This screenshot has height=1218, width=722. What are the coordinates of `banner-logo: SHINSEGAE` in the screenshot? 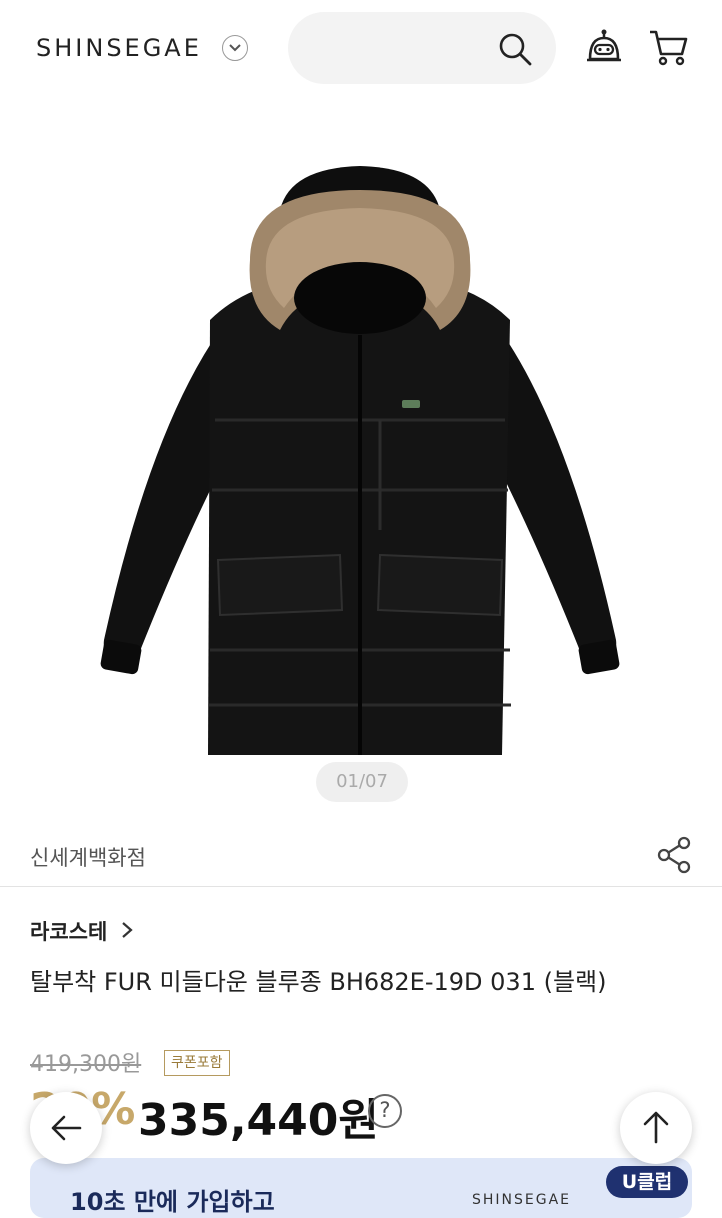 It's located at (522, 1200).